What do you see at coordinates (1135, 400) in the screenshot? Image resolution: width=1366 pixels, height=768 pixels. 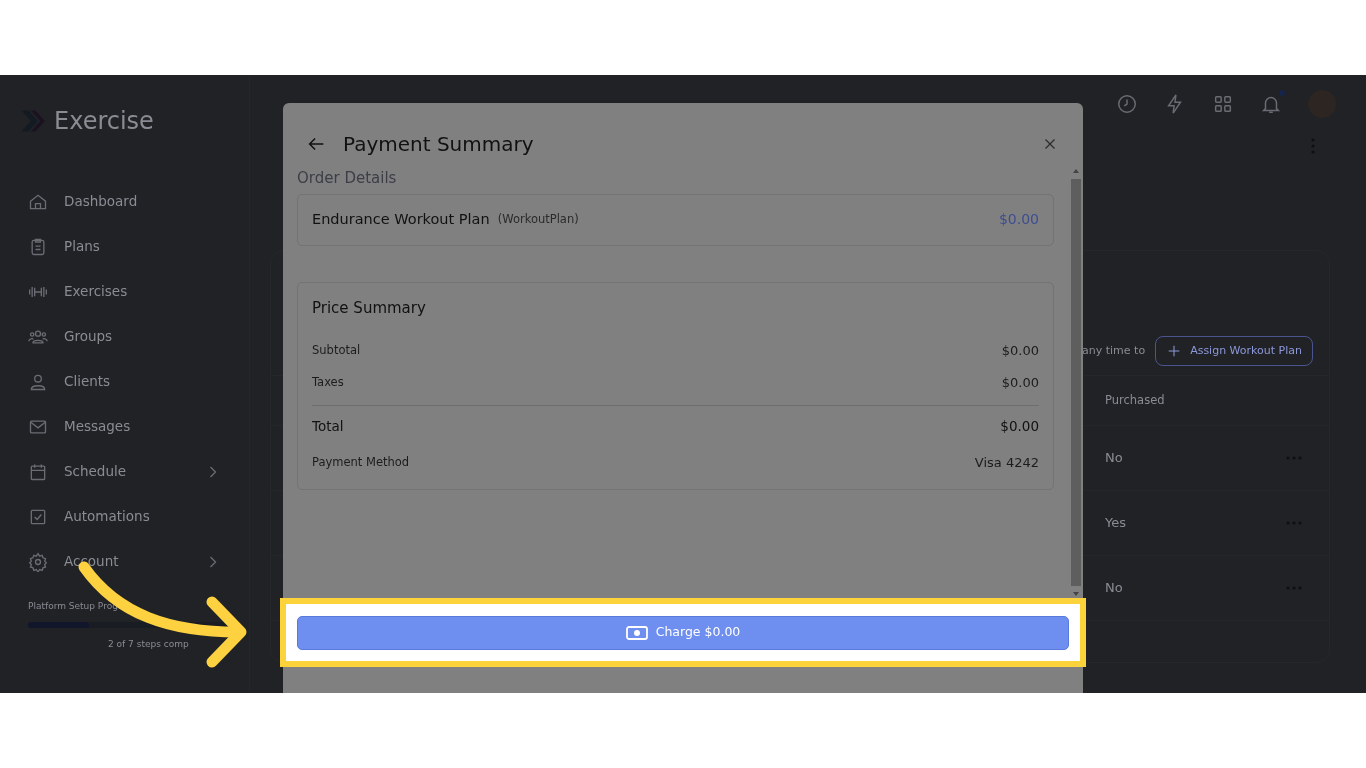 I see `column-header: Purchased` at bounding box center [1135, 400].